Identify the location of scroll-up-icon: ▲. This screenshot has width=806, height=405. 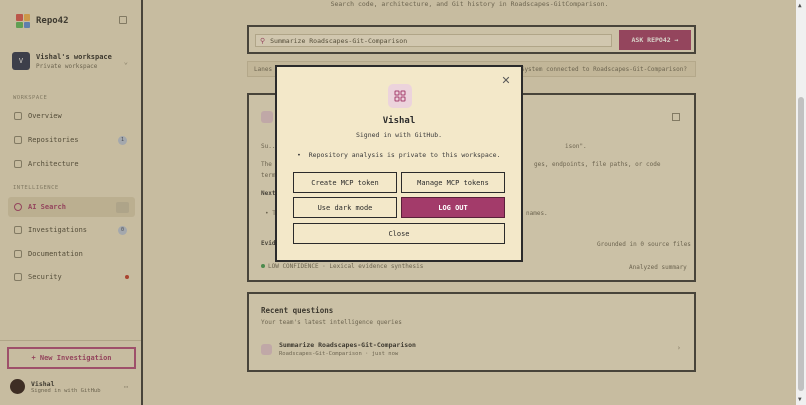
(800, 5).